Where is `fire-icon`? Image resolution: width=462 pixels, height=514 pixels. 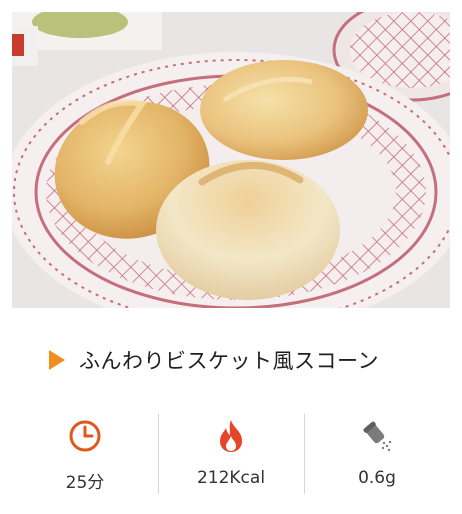 fire-icon is located at coordinates (231, 436).